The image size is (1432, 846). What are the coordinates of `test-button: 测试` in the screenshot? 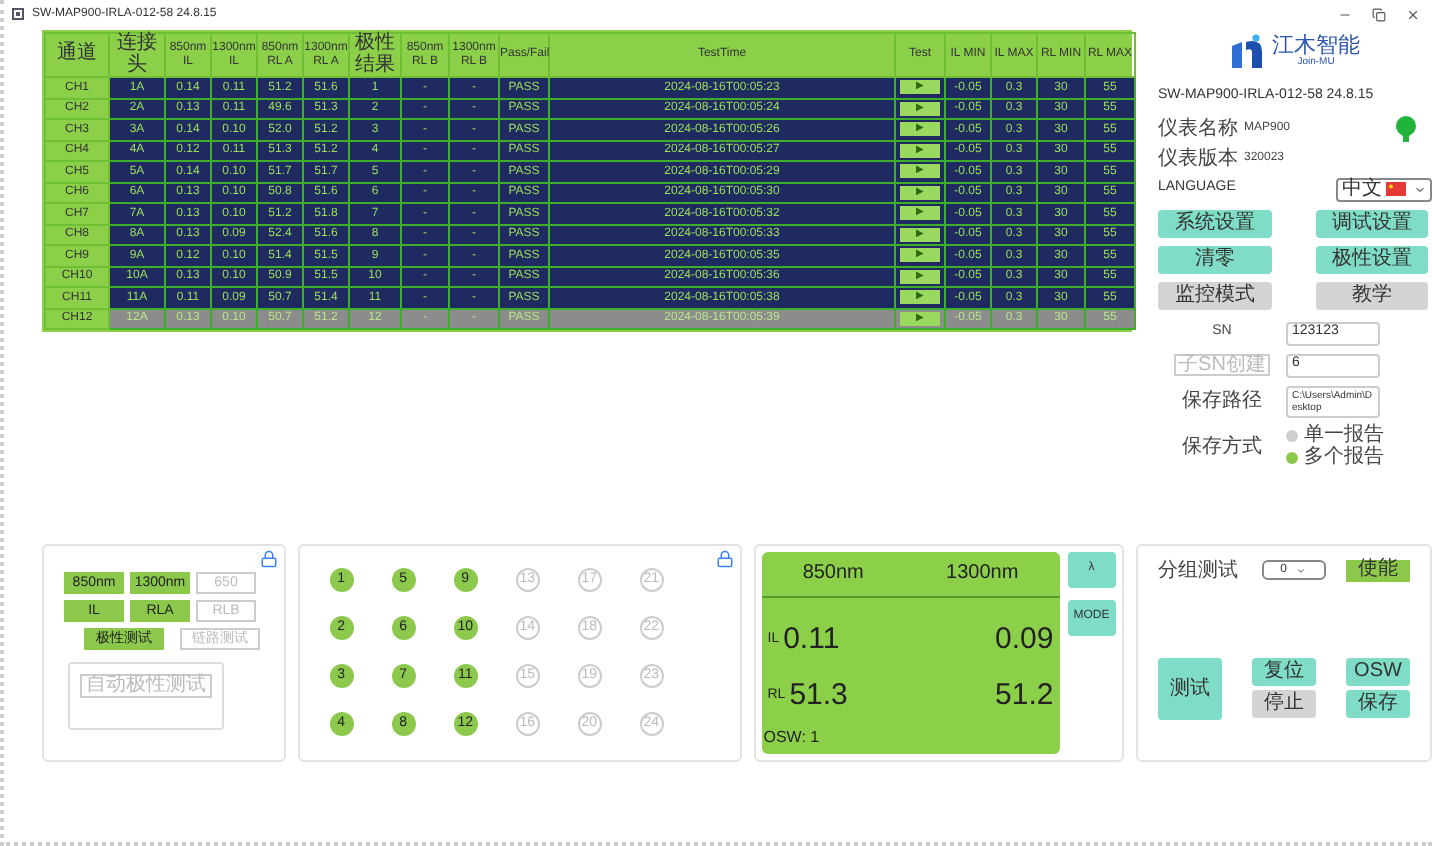 It's located at (1189, 688).